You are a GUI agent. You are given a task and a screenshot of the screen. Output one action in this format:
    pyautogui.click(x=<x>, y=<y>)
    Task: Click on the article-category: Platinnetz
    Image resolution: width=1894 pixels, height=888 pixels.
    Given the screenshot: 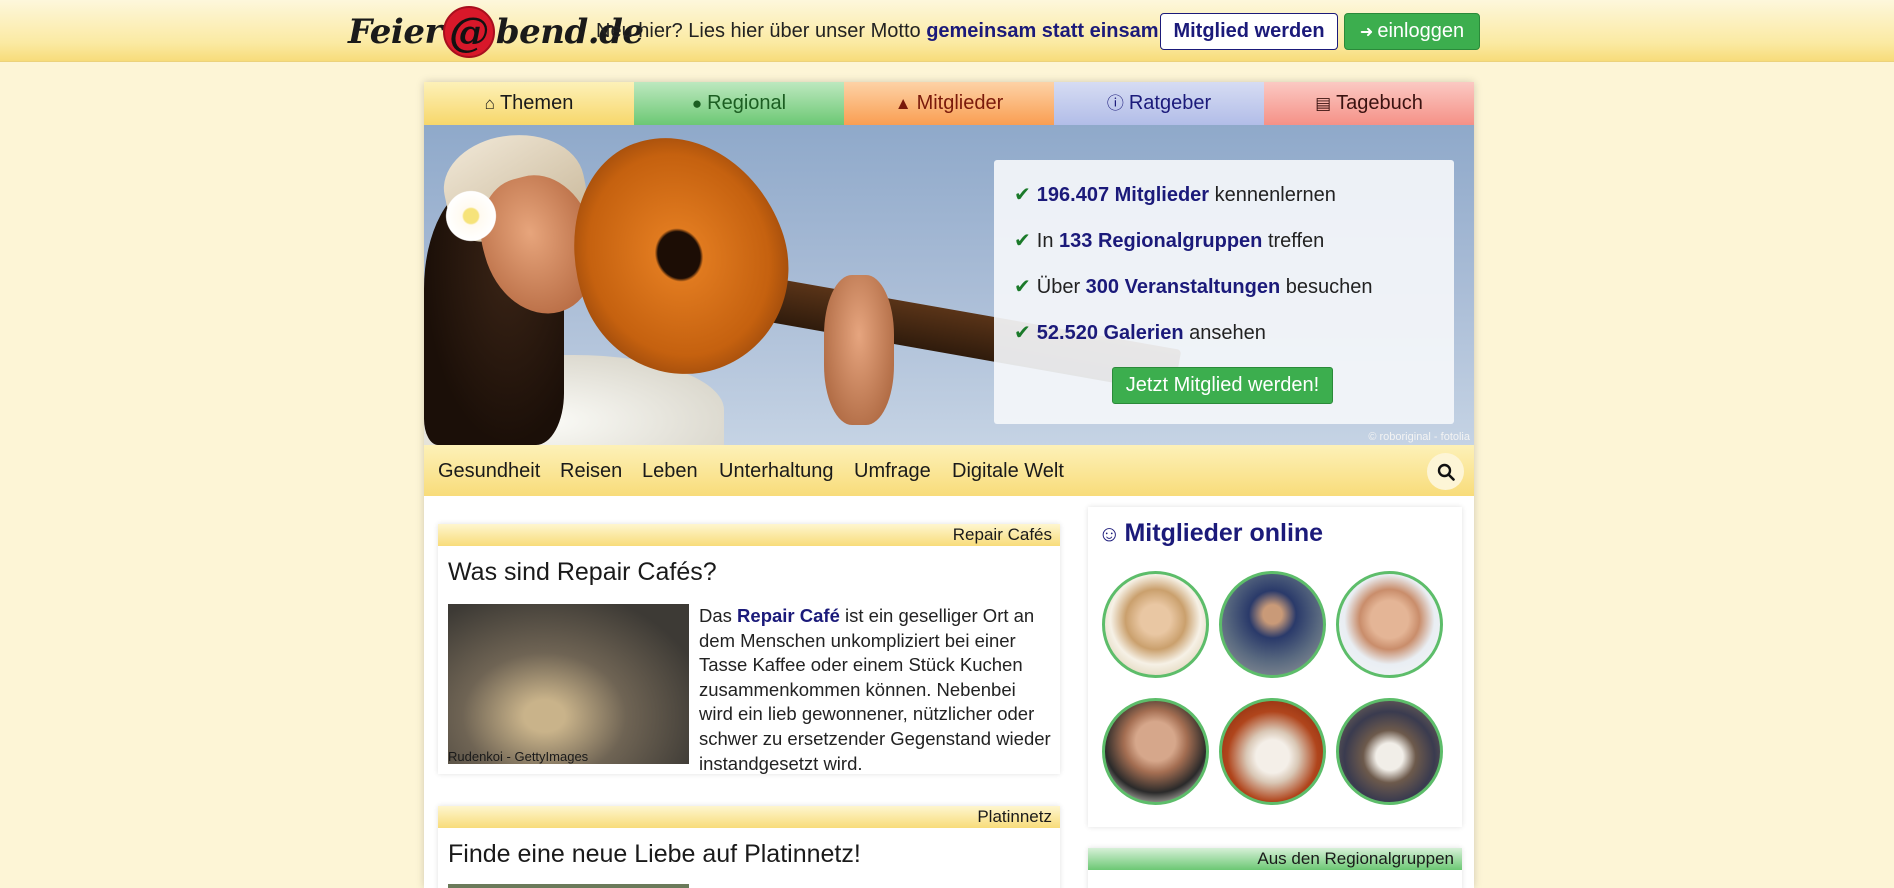 What is the action you would take?
    pyautogui.click(x=749, y=817)
    